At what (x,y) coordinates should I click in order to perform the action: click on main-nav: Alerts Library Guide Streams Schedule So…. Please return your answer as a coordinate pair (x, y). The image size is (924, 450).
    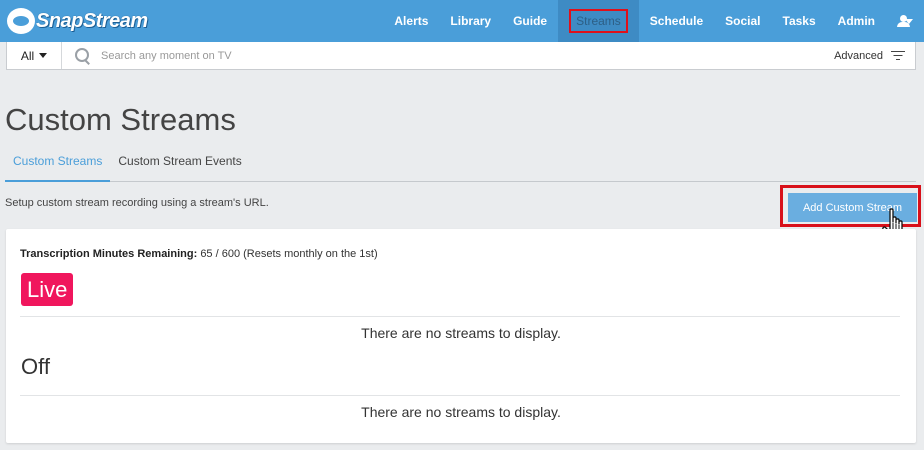
    Looking at the image, I should click on (653, 21).